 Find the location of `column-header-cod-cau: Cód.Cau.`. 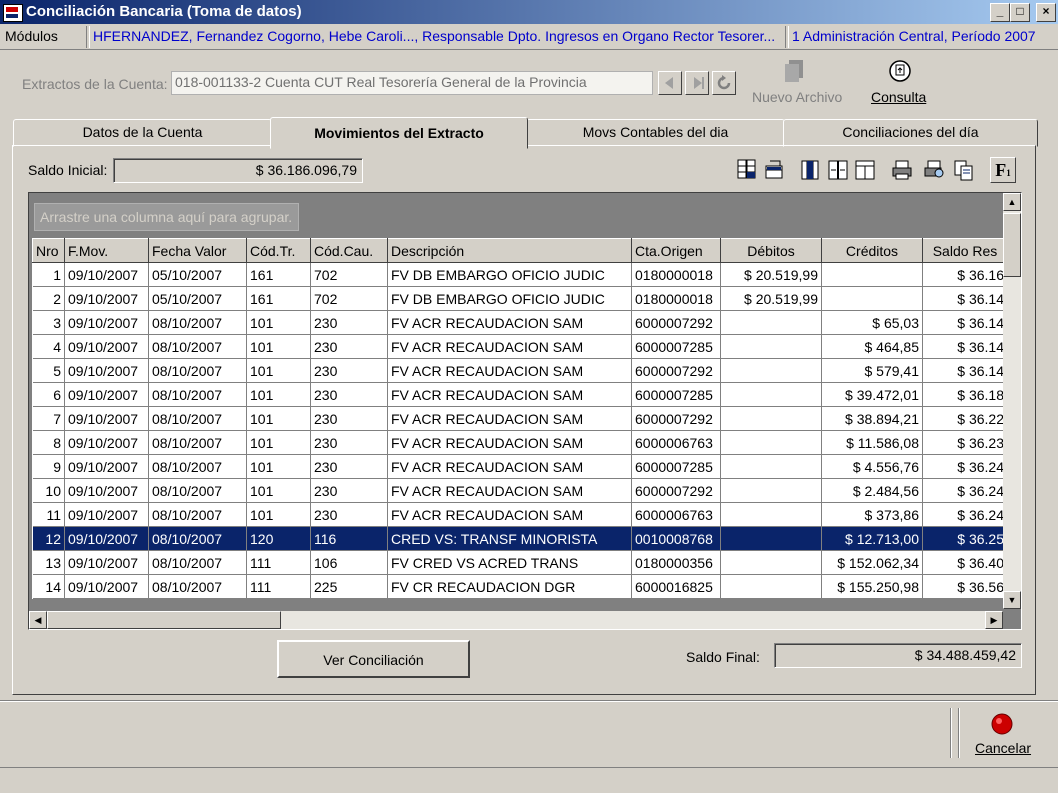

column-header-cod-cau: Cód.Cau. is located at coordinates (349, 250).